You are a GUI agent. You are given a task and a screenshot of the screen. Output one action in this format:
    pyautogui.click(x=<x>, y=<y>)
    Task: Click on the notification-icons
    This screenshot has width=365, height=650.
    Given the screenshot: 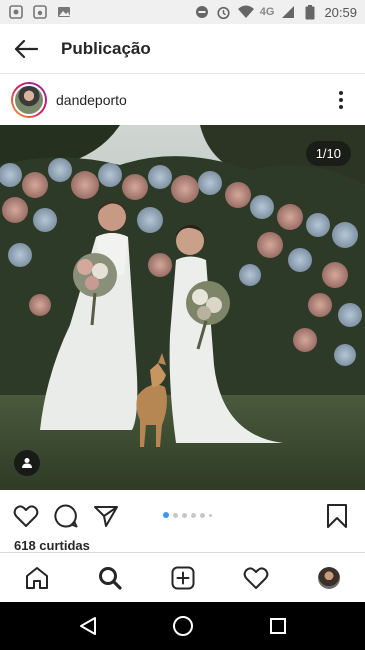 What is the action you would take?
    pyautogui.click(x=40, y=12)
    